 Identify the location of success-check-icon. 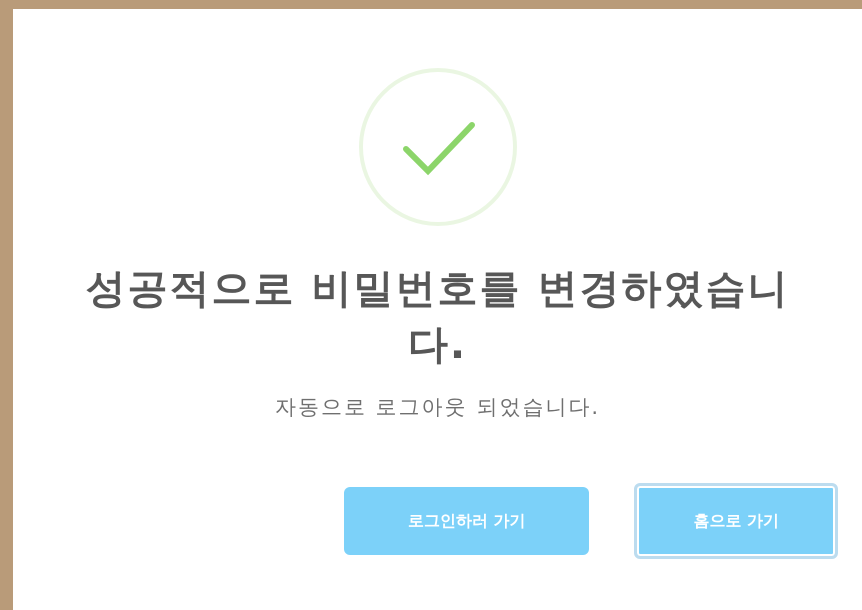
(438, 147).